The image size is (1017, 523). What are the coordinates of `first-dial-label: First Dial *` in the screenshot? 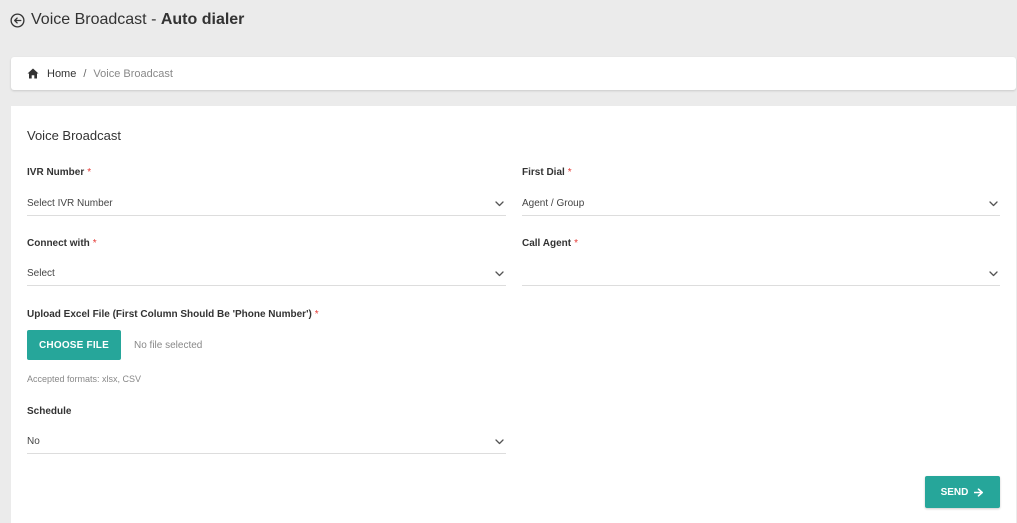 It's located at (547, 172).